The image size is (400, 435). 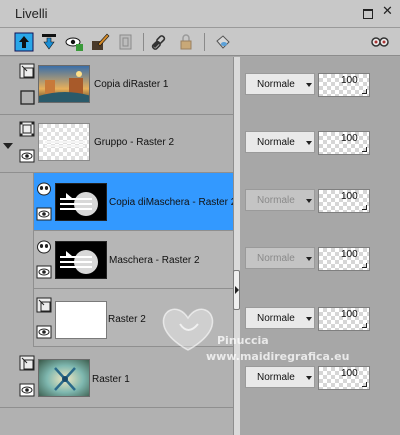 I want to click on new-raster-layer-icon, so click(x=24, y=42).